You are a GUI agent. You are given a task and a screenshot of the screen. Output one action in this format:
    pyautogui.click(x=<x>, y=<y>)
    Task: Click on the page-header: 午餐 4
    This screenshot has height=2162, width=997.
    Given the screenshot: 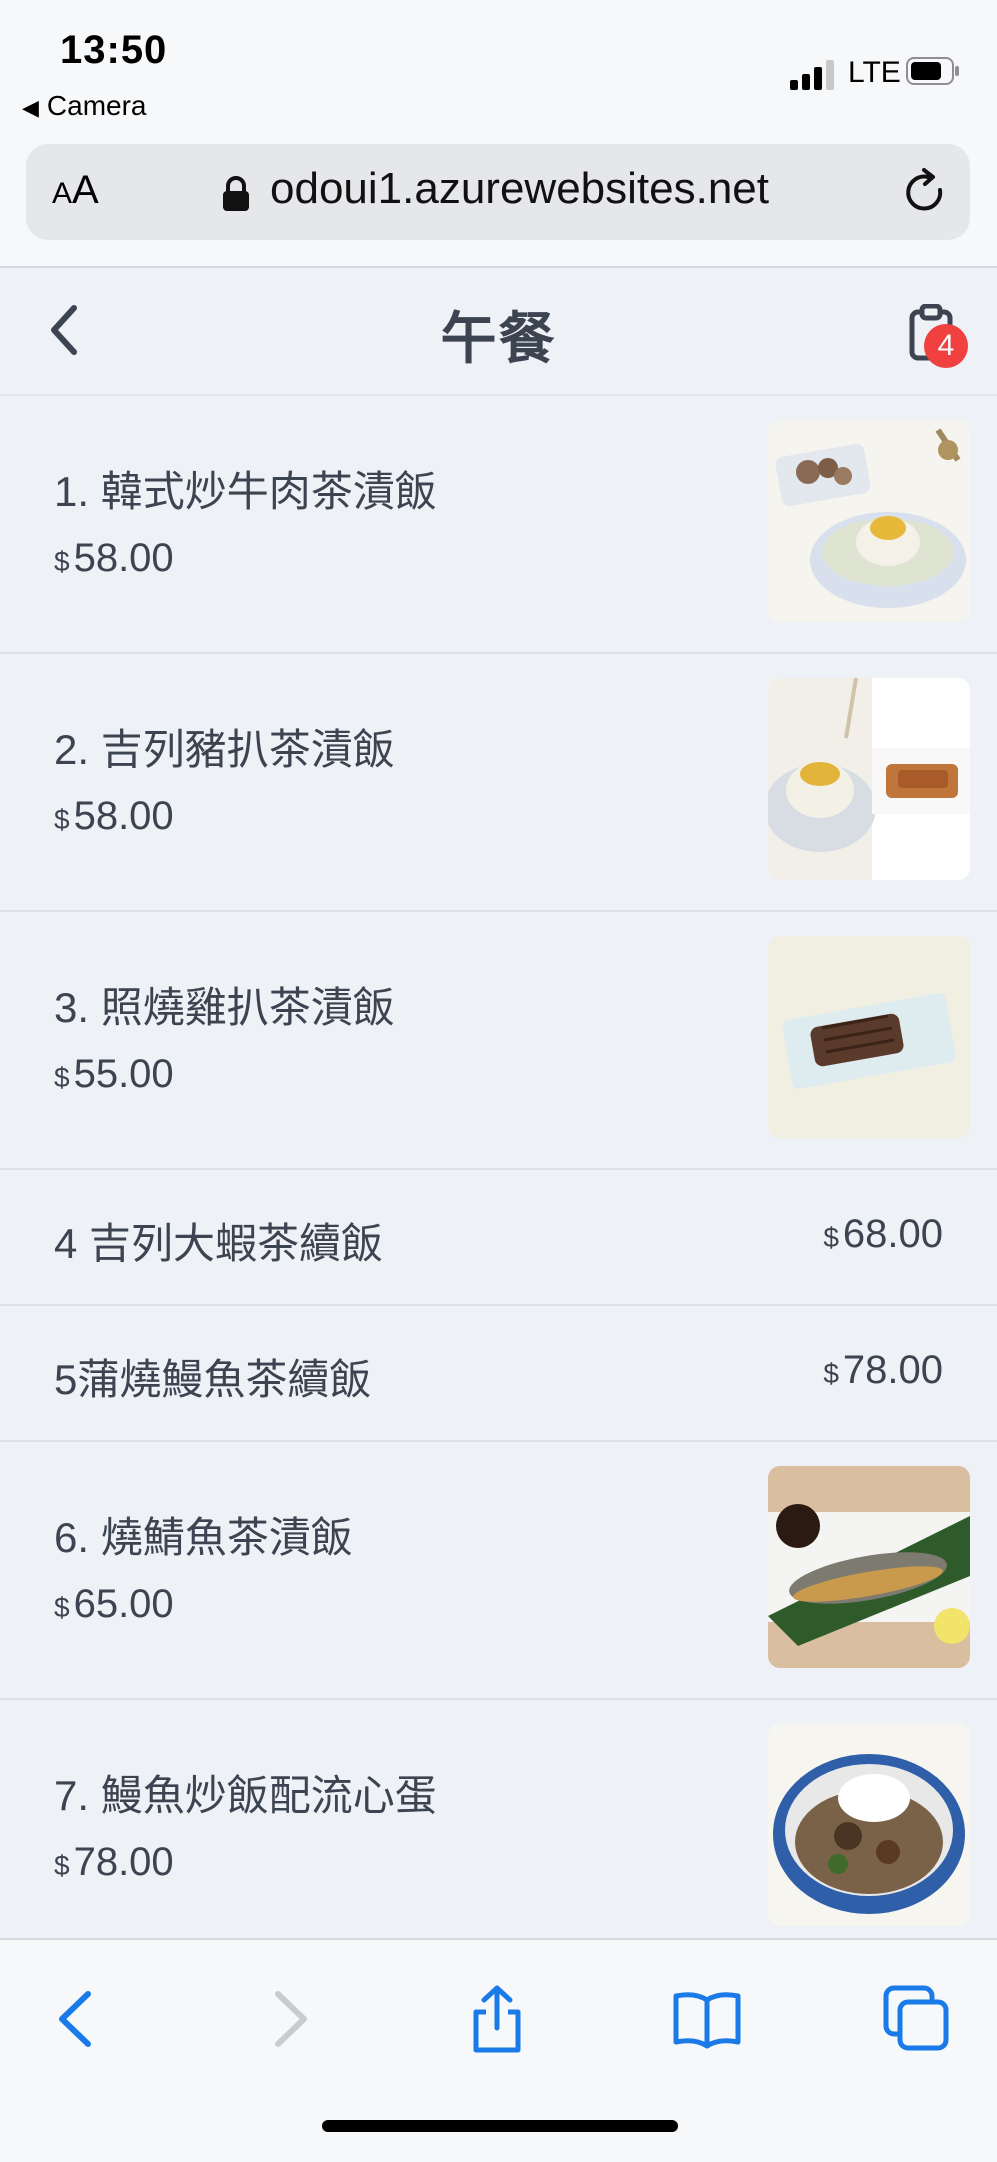 What is the action you would take?
    pyautogui.click(x=498, y=332)
    